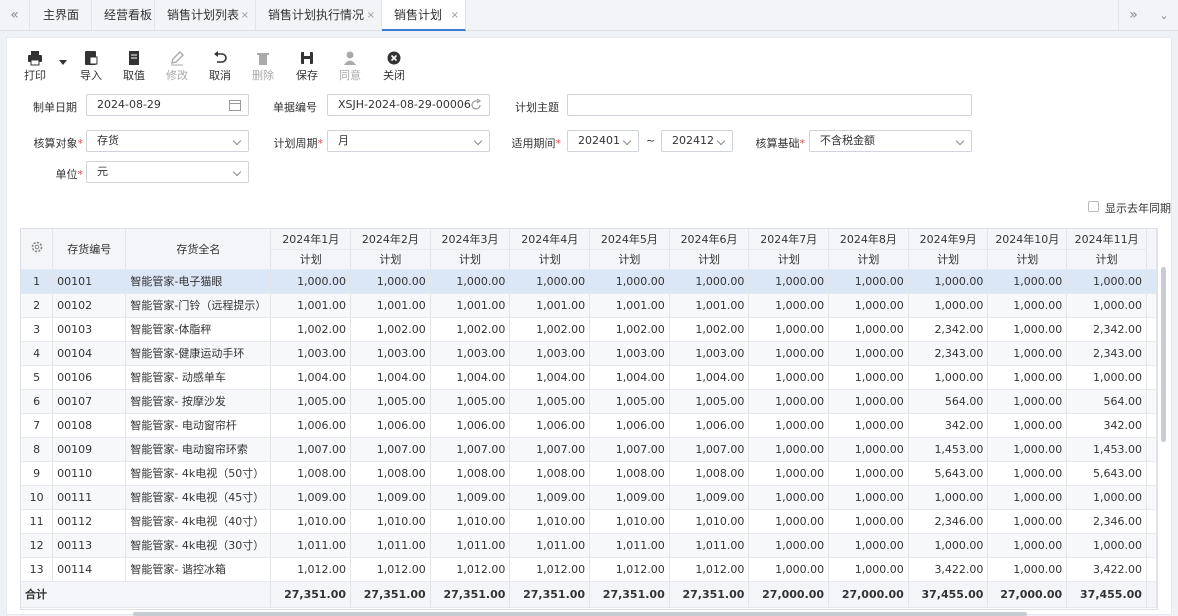  I want to click on settings-header, so click(37, 249).